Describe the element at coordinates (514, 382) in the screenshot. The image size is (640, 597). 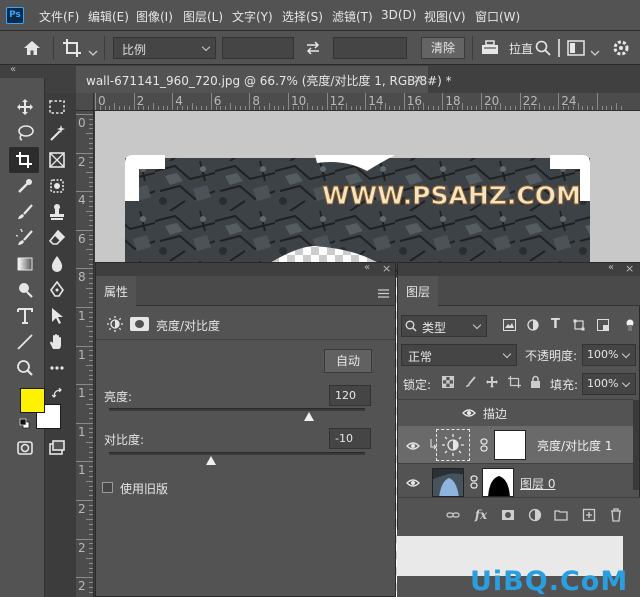
I see `lock-artboard-icon` at that location.